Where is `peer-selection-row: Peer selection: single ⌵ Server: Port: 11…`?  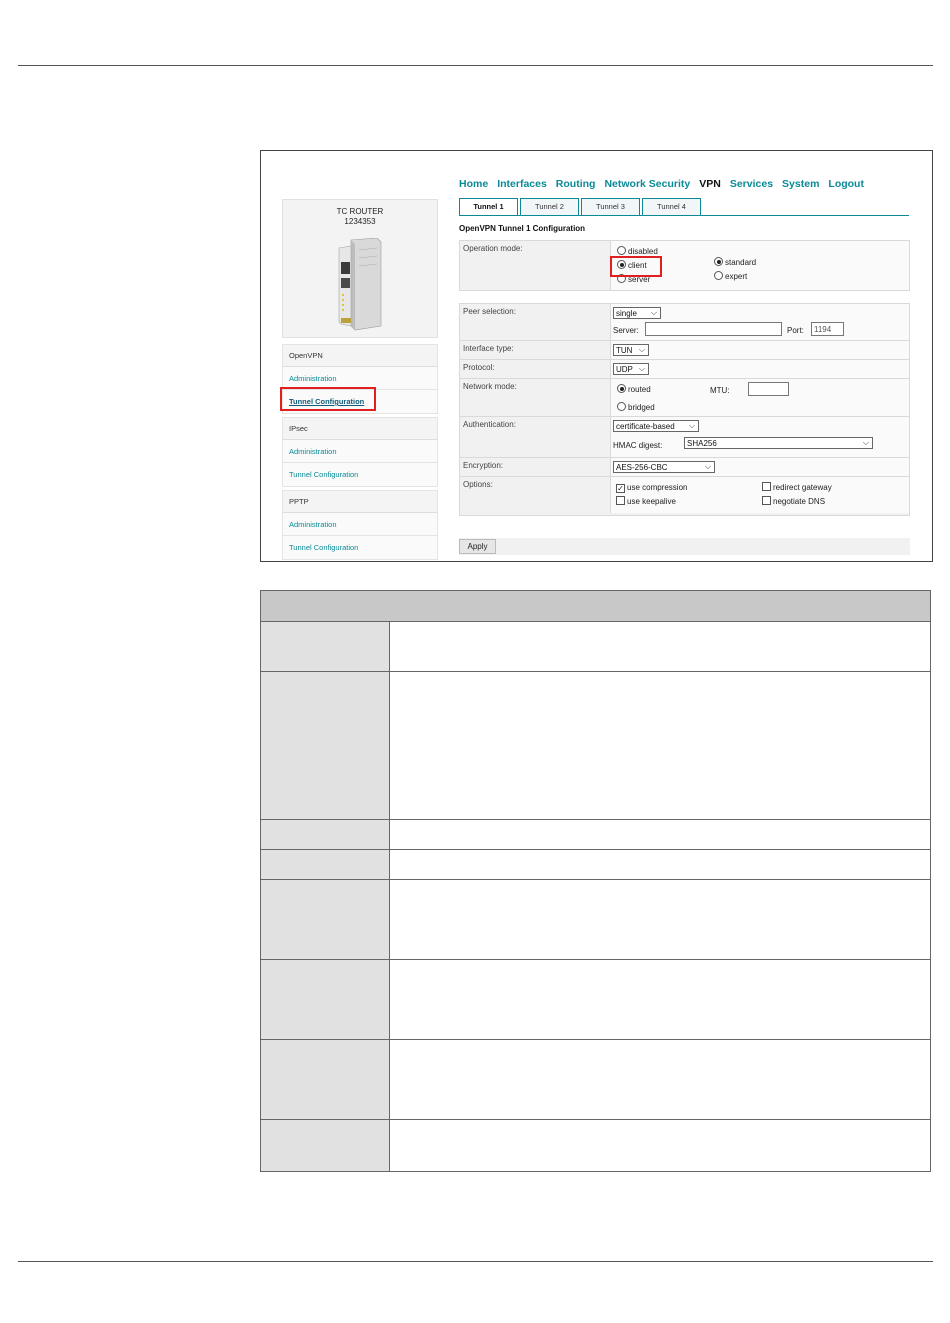
peer-selection-row: Peer selection: single ⌵ Server: Port: 11… is located at coordinates (684, 322).